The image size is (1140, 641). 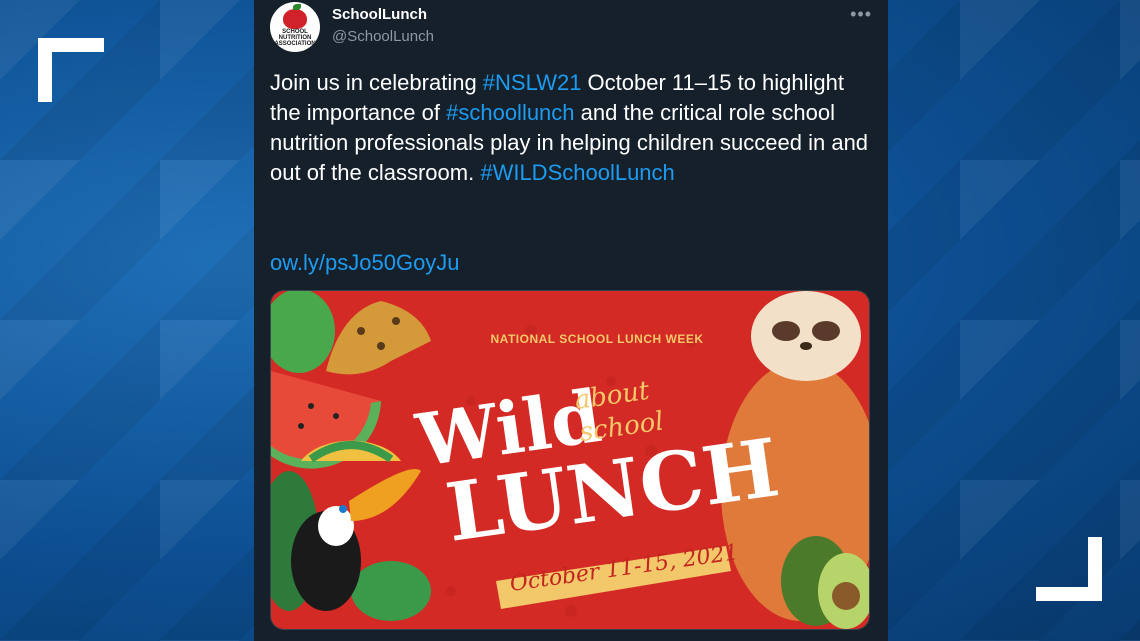 What do you see at coordinates (1069, 569) in the screenshot?
I see `corner-bracket-bottom-right` at bounding box center [1069, 569].